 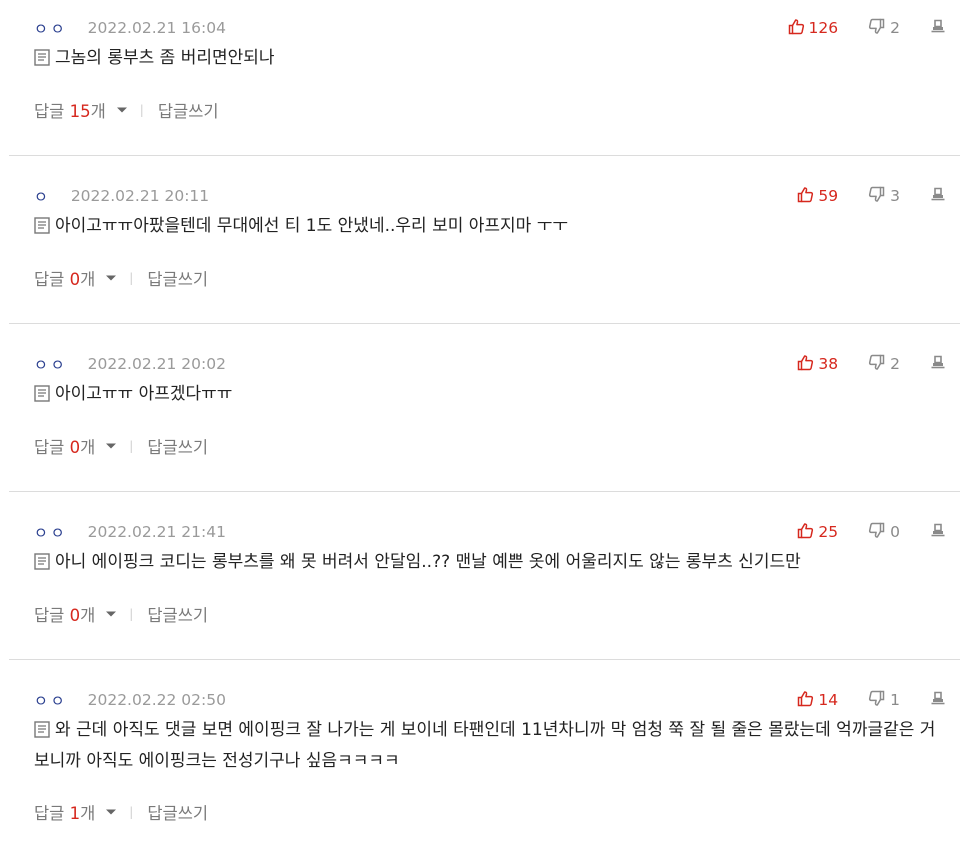 I want to click on upvote-button: 38, so click(x=817, y=364).